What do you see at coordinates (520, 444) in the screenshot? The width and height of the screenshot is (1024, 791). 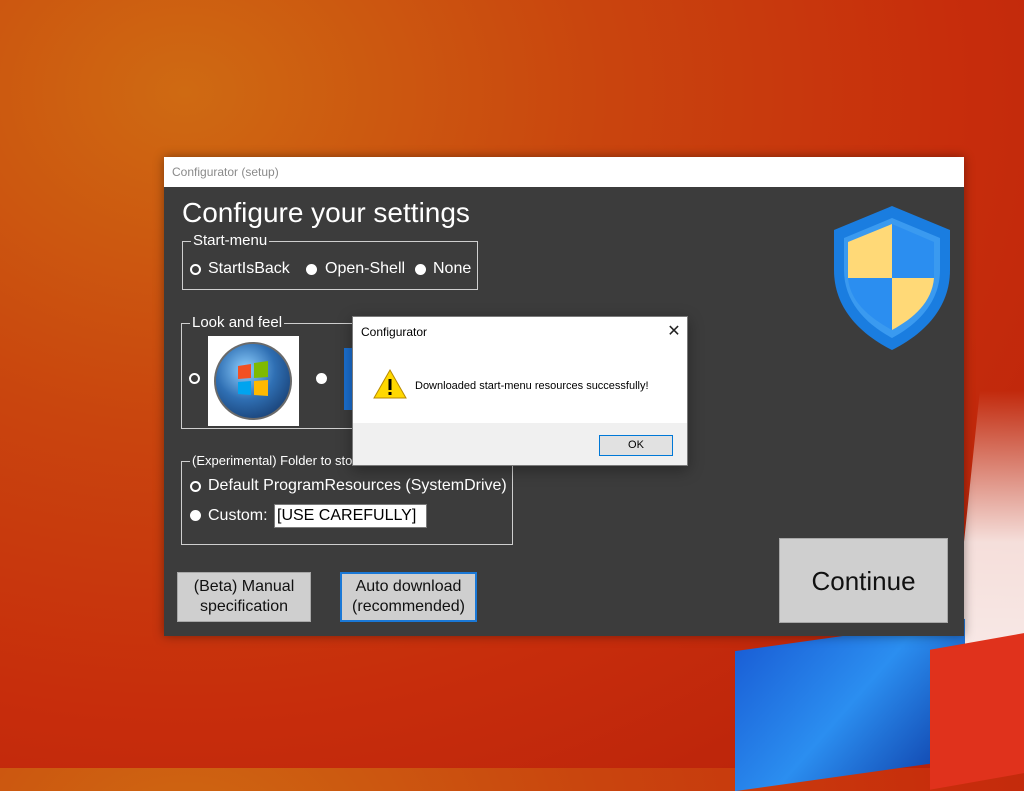 I see `dialog-footer: OK` at bounding box center [520, 444].